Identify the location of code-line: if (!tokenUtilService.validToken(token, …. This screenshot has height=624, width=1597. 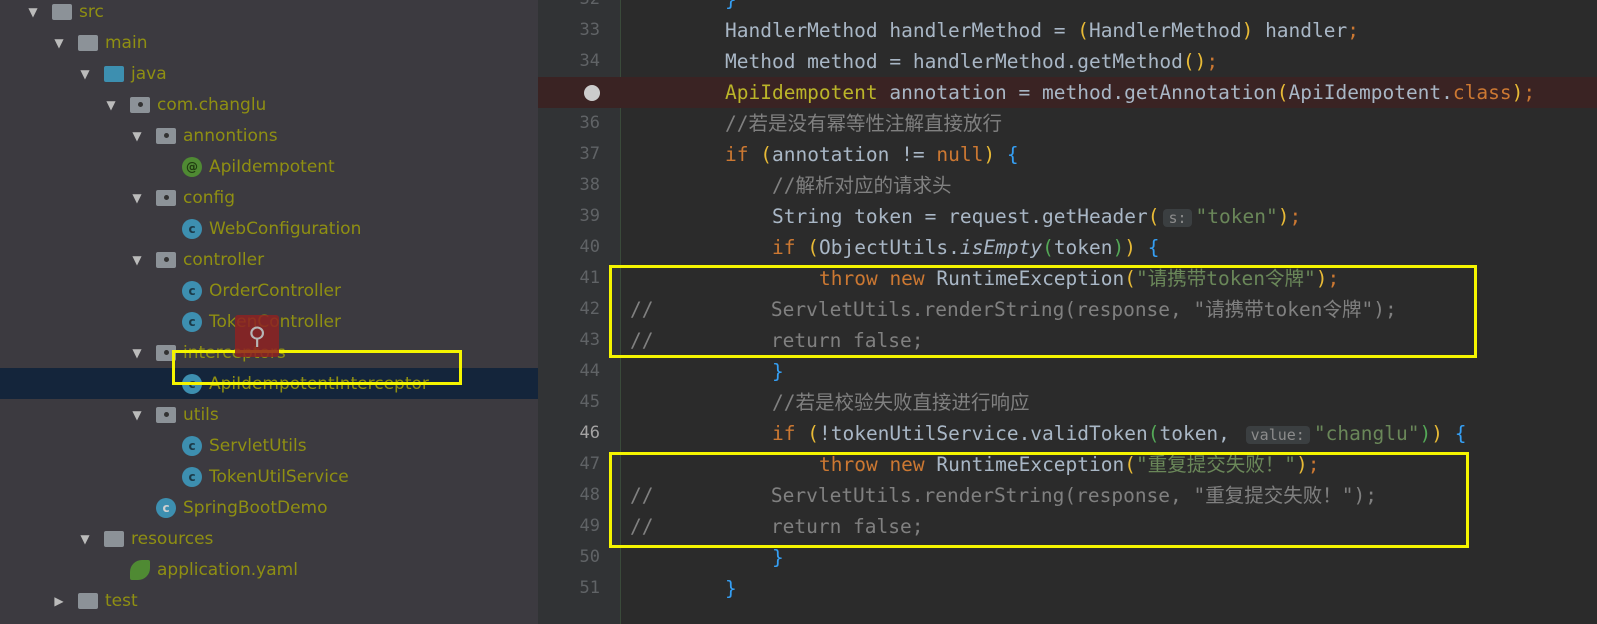
(1067, 433).